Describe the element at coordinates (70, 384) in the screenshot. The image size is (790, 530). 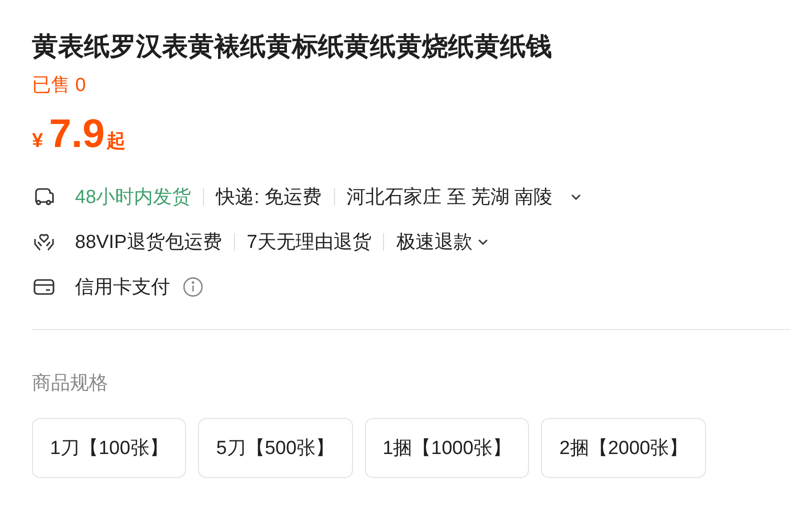
I see `spec-label: 商品规格` at that location.